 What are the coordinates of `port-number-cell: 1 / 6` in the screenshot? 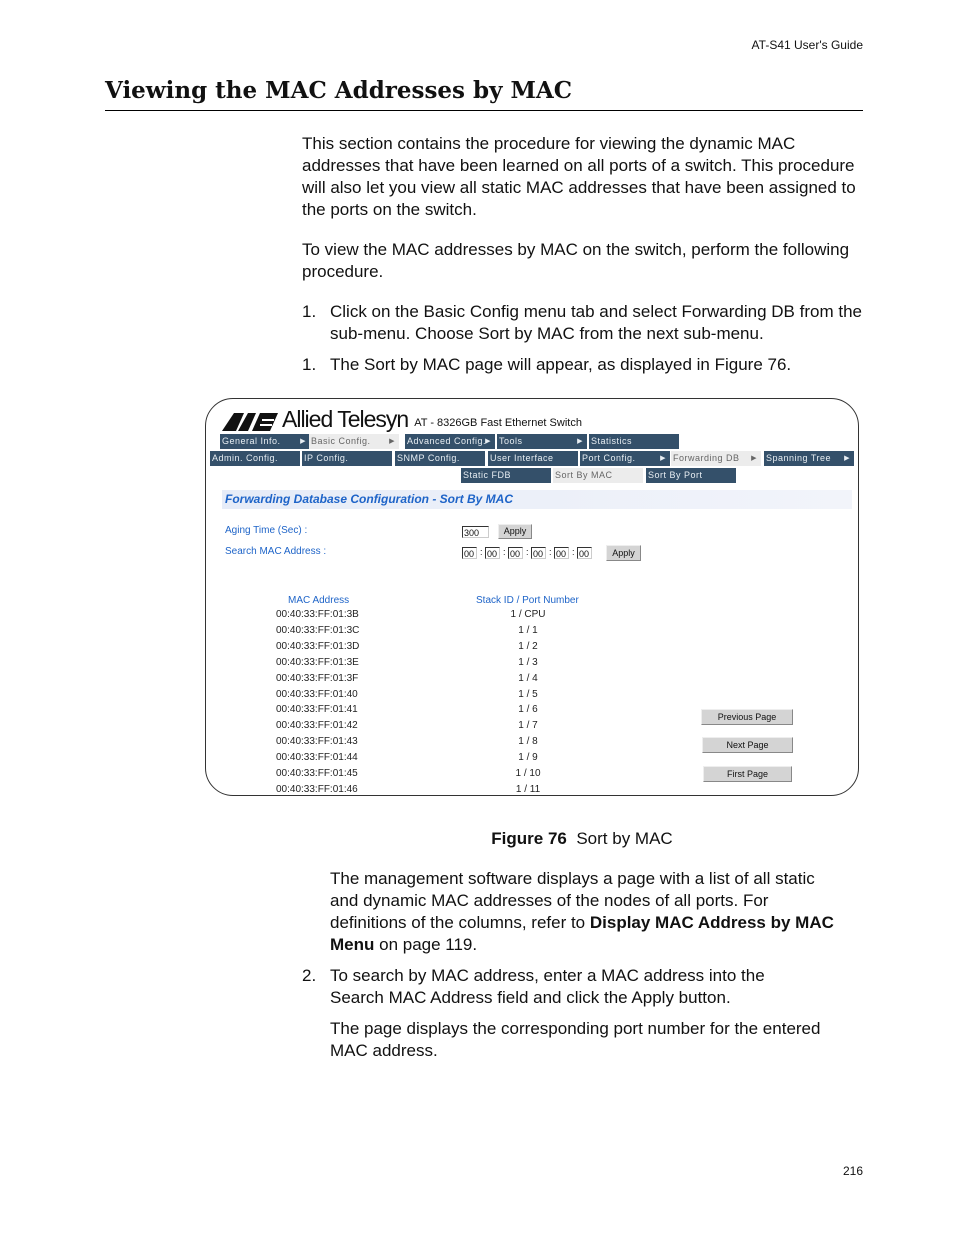 It's located at (528, 710).